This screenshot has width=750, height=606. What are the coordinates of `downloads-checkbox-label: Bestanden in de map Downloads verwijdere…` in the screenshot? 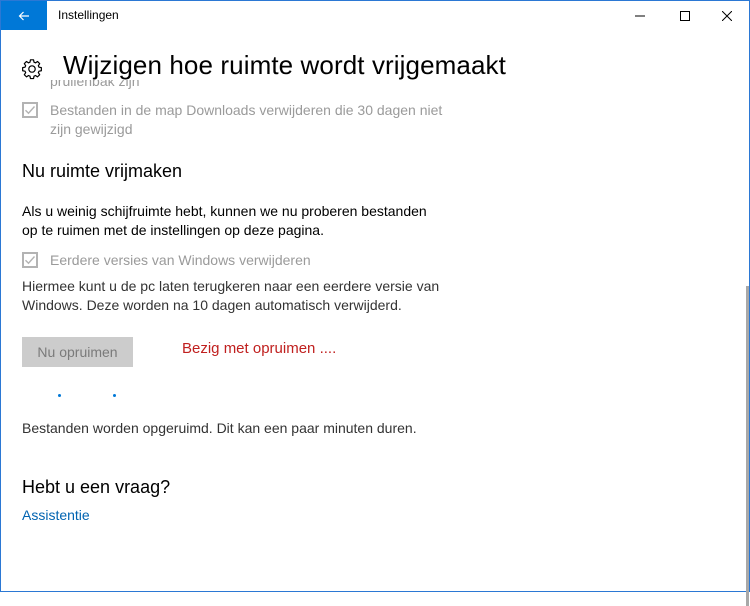 It's located at (246, 119).